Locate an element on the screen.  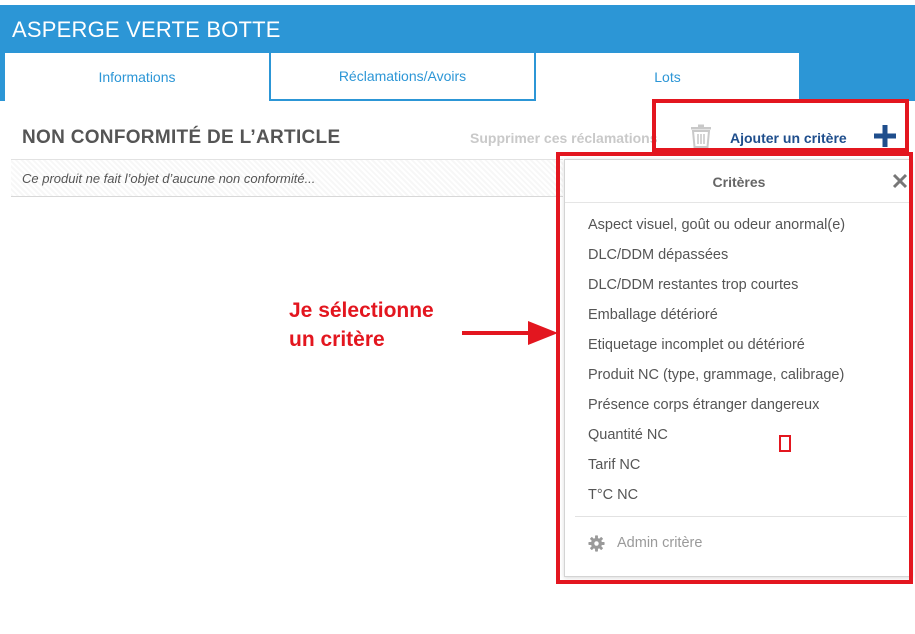
tab-lots: Lots is located at coordinates (667, 77).